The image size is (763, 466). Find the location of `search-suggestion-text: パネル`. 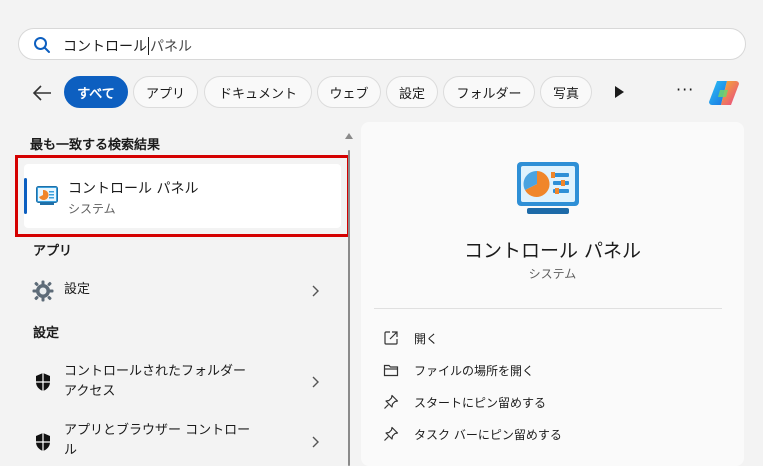

search-suggestion-text: パネル is located at coordinates (171, 47).